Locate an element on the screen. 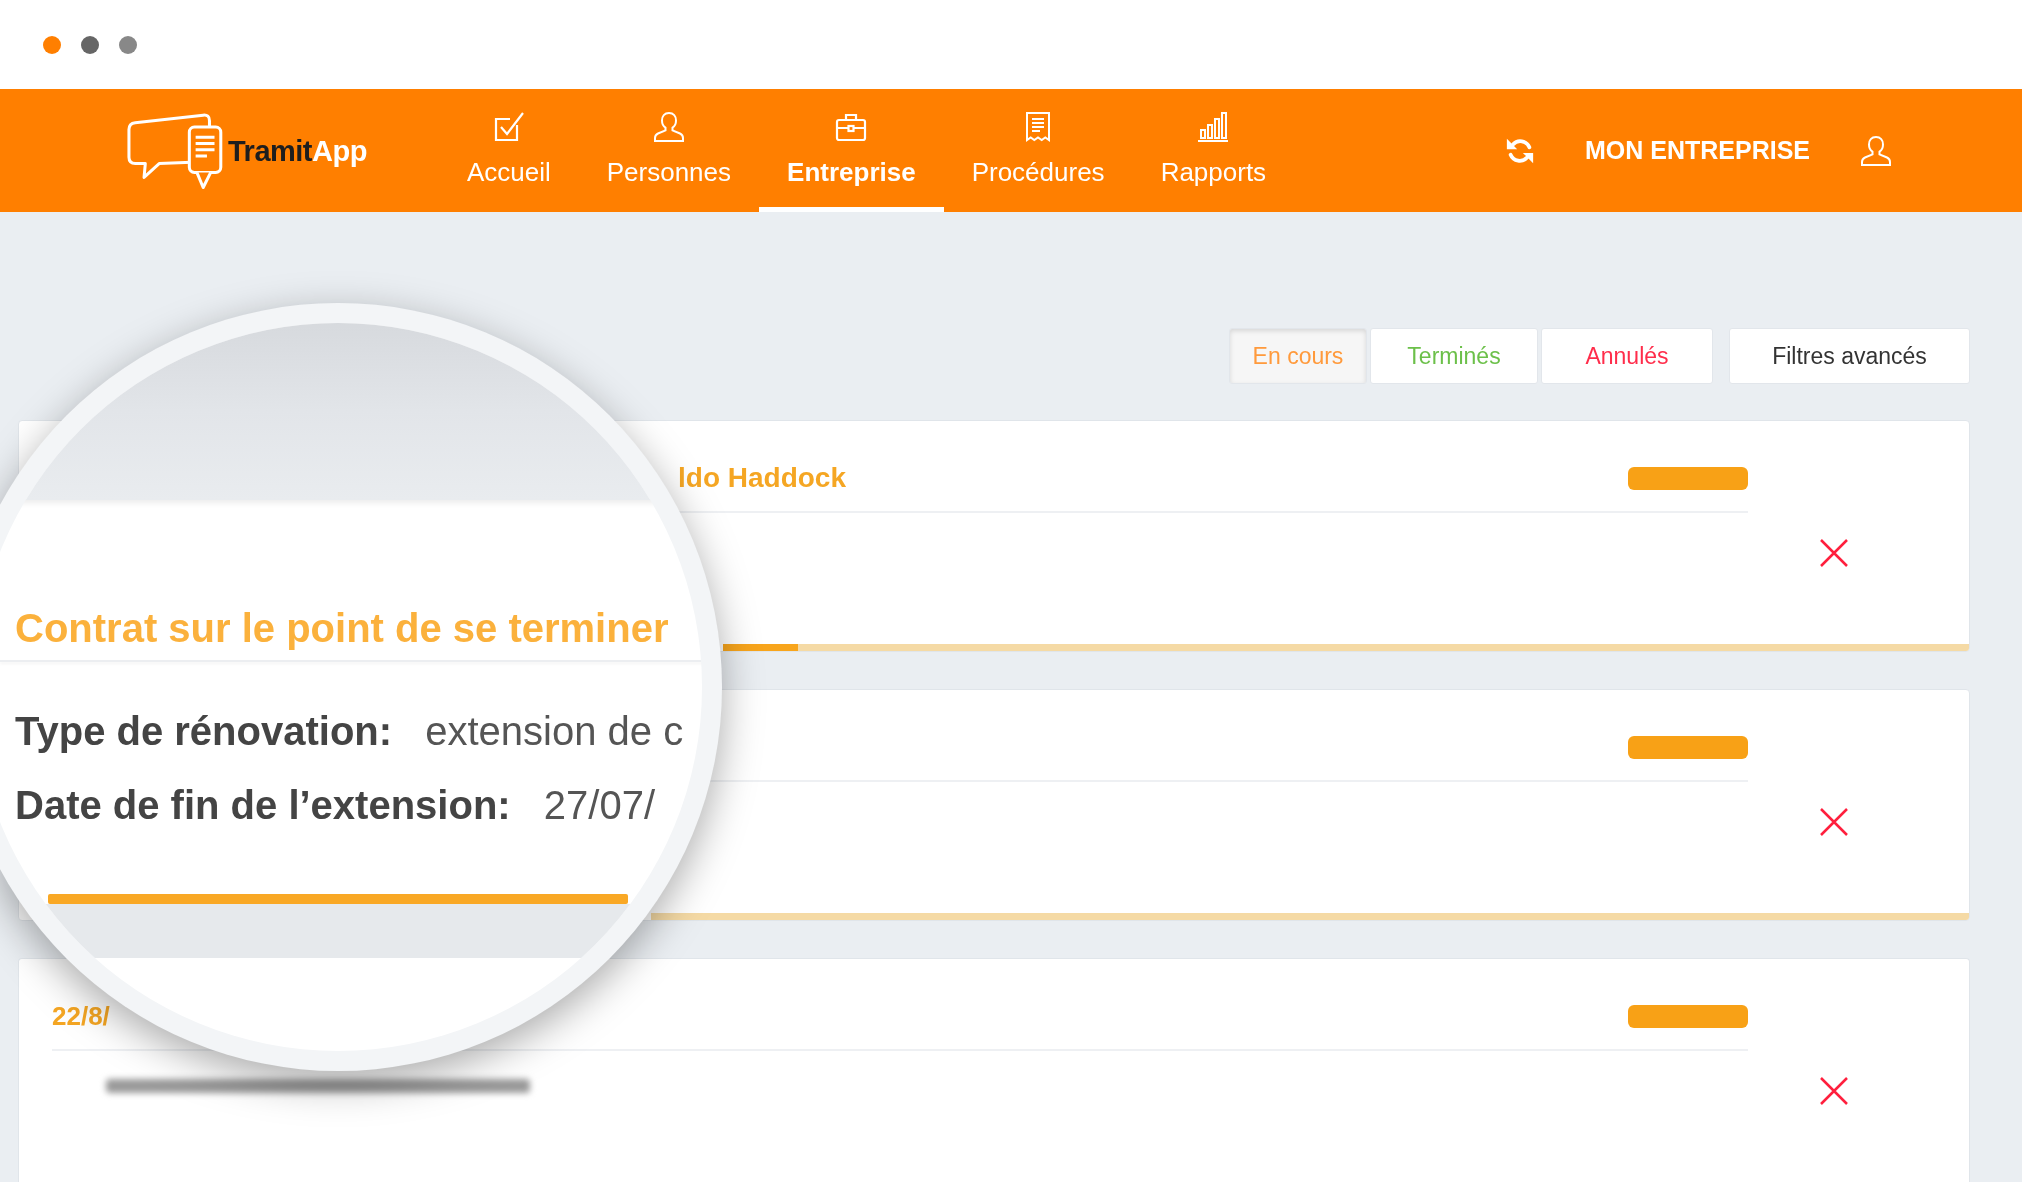 The height and width of the screenshot is (1182, 2022). bar-chart-icon is located at coordinates (1213, 127).